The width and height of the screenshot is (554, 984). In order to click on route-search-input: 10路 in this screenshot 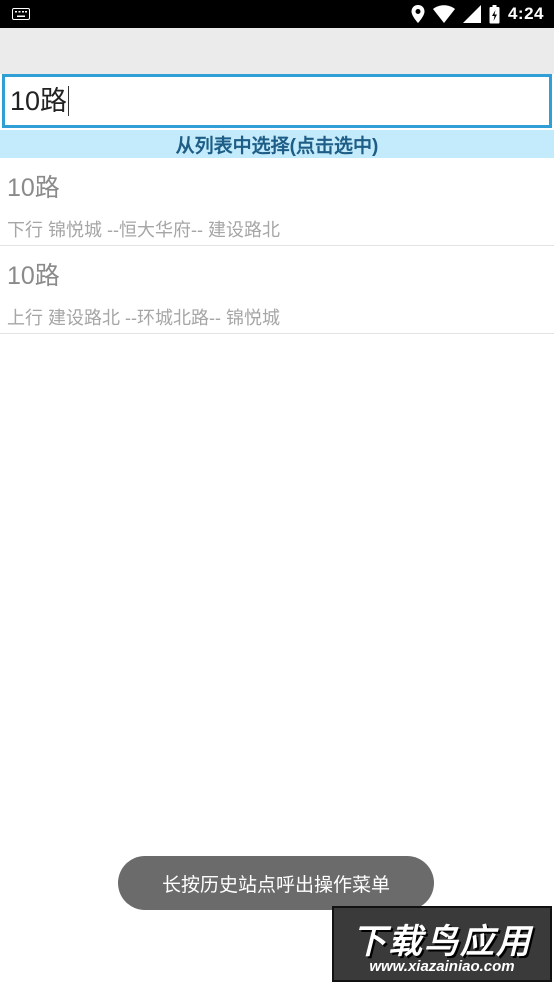, I will do `click(277, 101)`.